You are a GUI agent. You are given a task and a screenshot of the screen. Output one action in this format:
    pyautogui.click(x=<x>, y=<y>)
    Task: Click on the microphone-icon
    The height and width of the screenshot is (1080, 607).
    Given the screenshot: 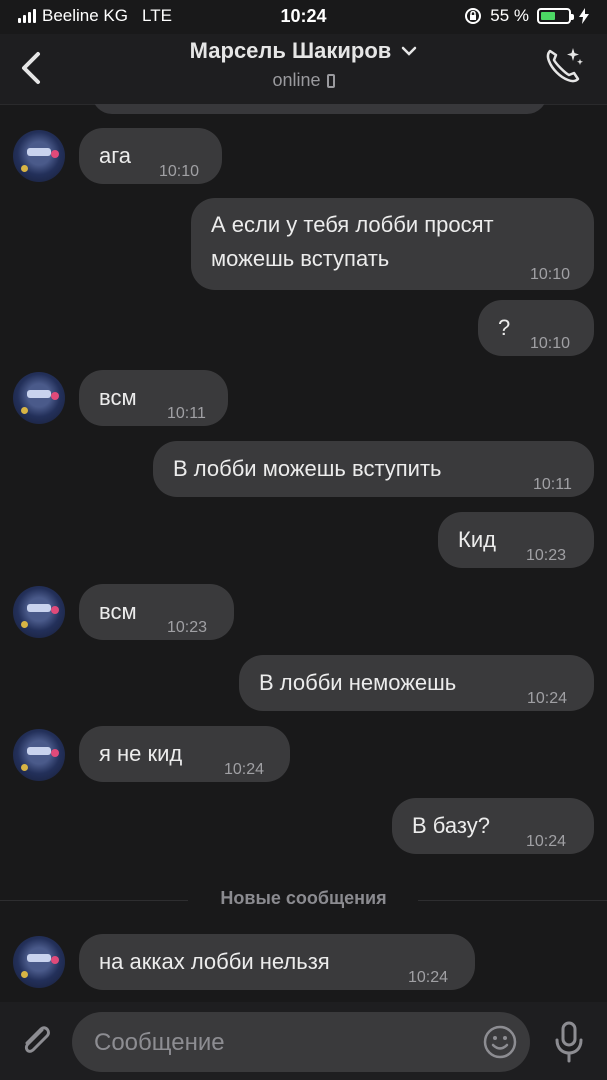 What is the action you would take?
    pyautogui.click(x=569, y=1042)
    